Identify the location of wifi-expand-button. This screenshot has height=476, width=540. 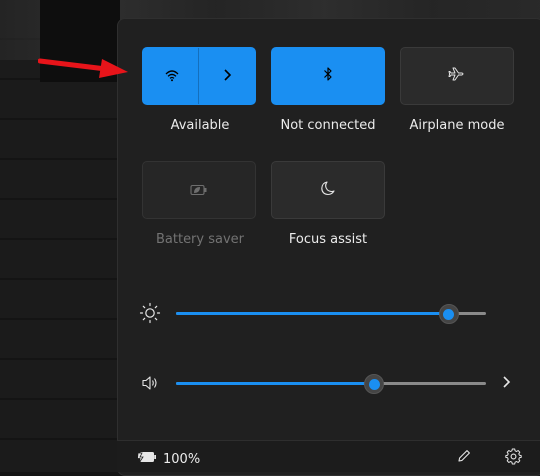
(226, 76).